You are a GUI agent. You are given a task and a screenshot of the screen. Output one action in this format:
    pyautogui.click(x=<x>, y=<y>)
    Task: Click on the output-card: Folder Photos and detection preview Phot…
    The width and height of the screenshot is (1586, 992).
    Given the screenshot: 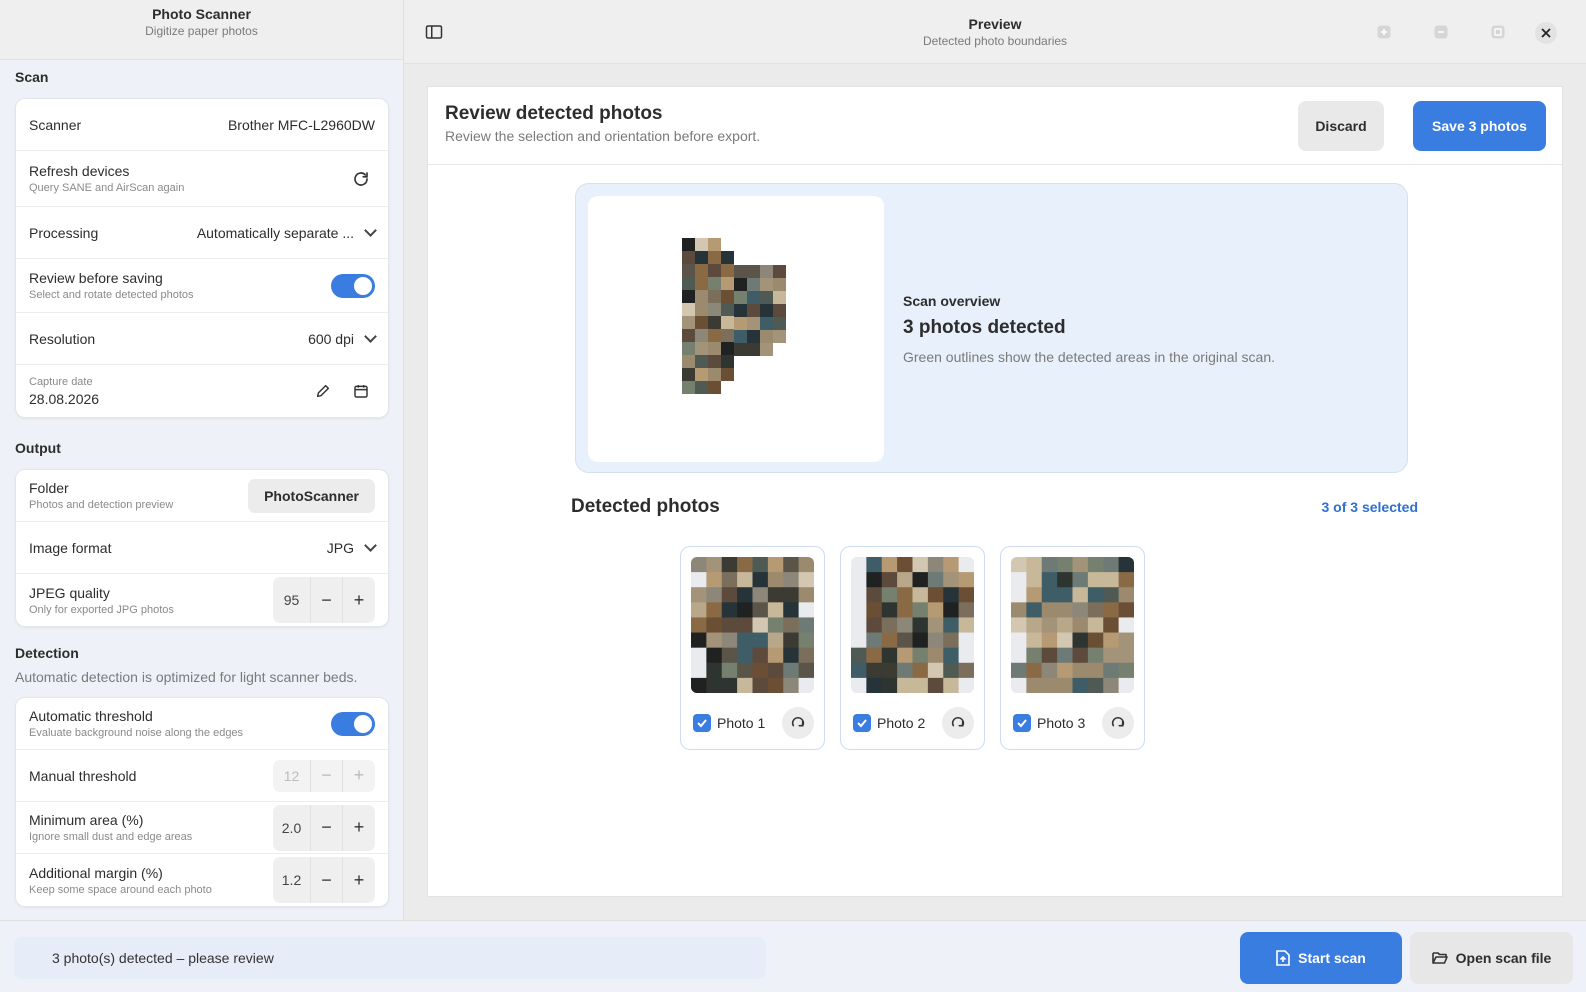 What is the action you would take?
    pyautogui.click(x=202, y=548)
    